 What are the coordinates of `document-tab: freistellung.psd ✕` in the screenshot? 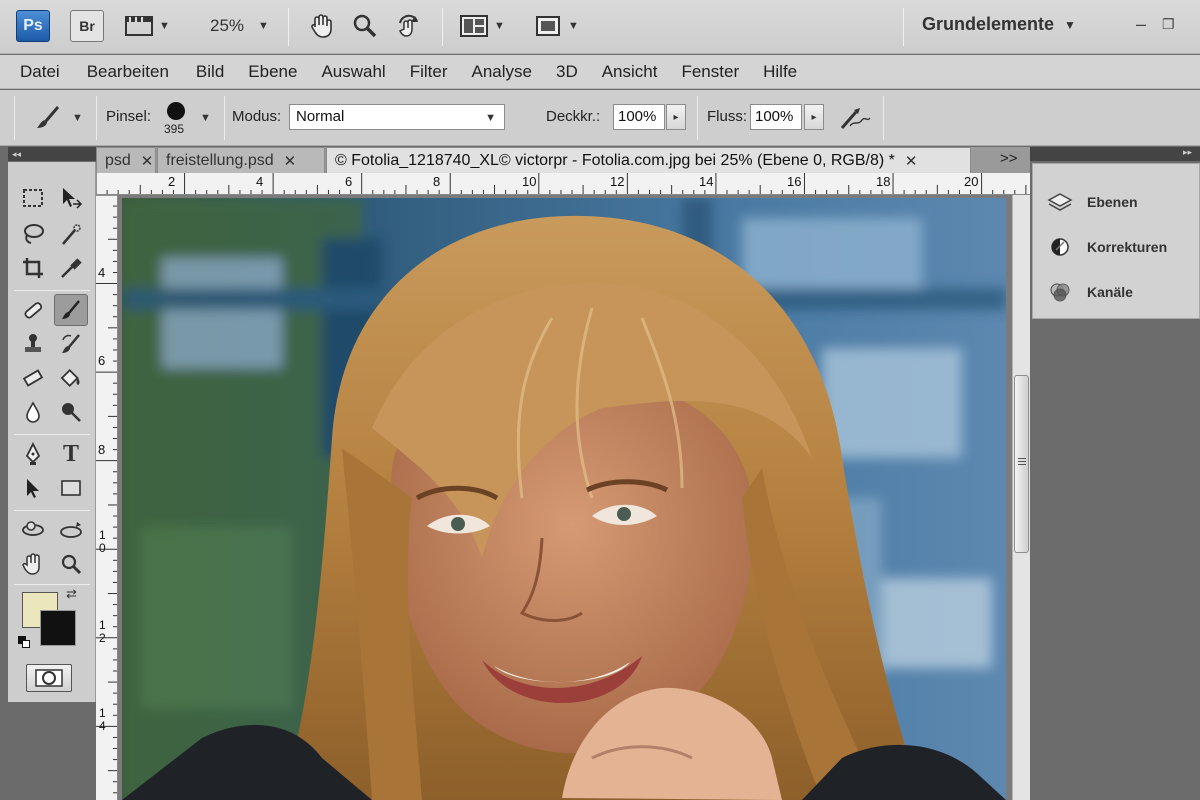 It's located at (241, 160).